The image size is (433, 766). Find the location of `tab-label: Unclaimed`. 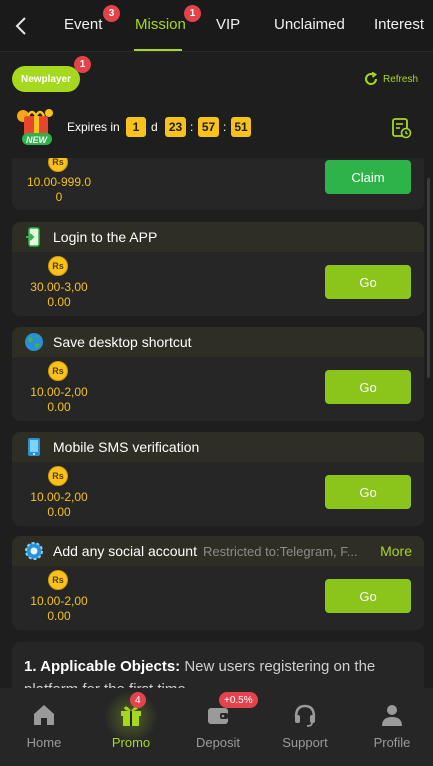

tab-label: Unclaimed is located at coordinates (309, 24).